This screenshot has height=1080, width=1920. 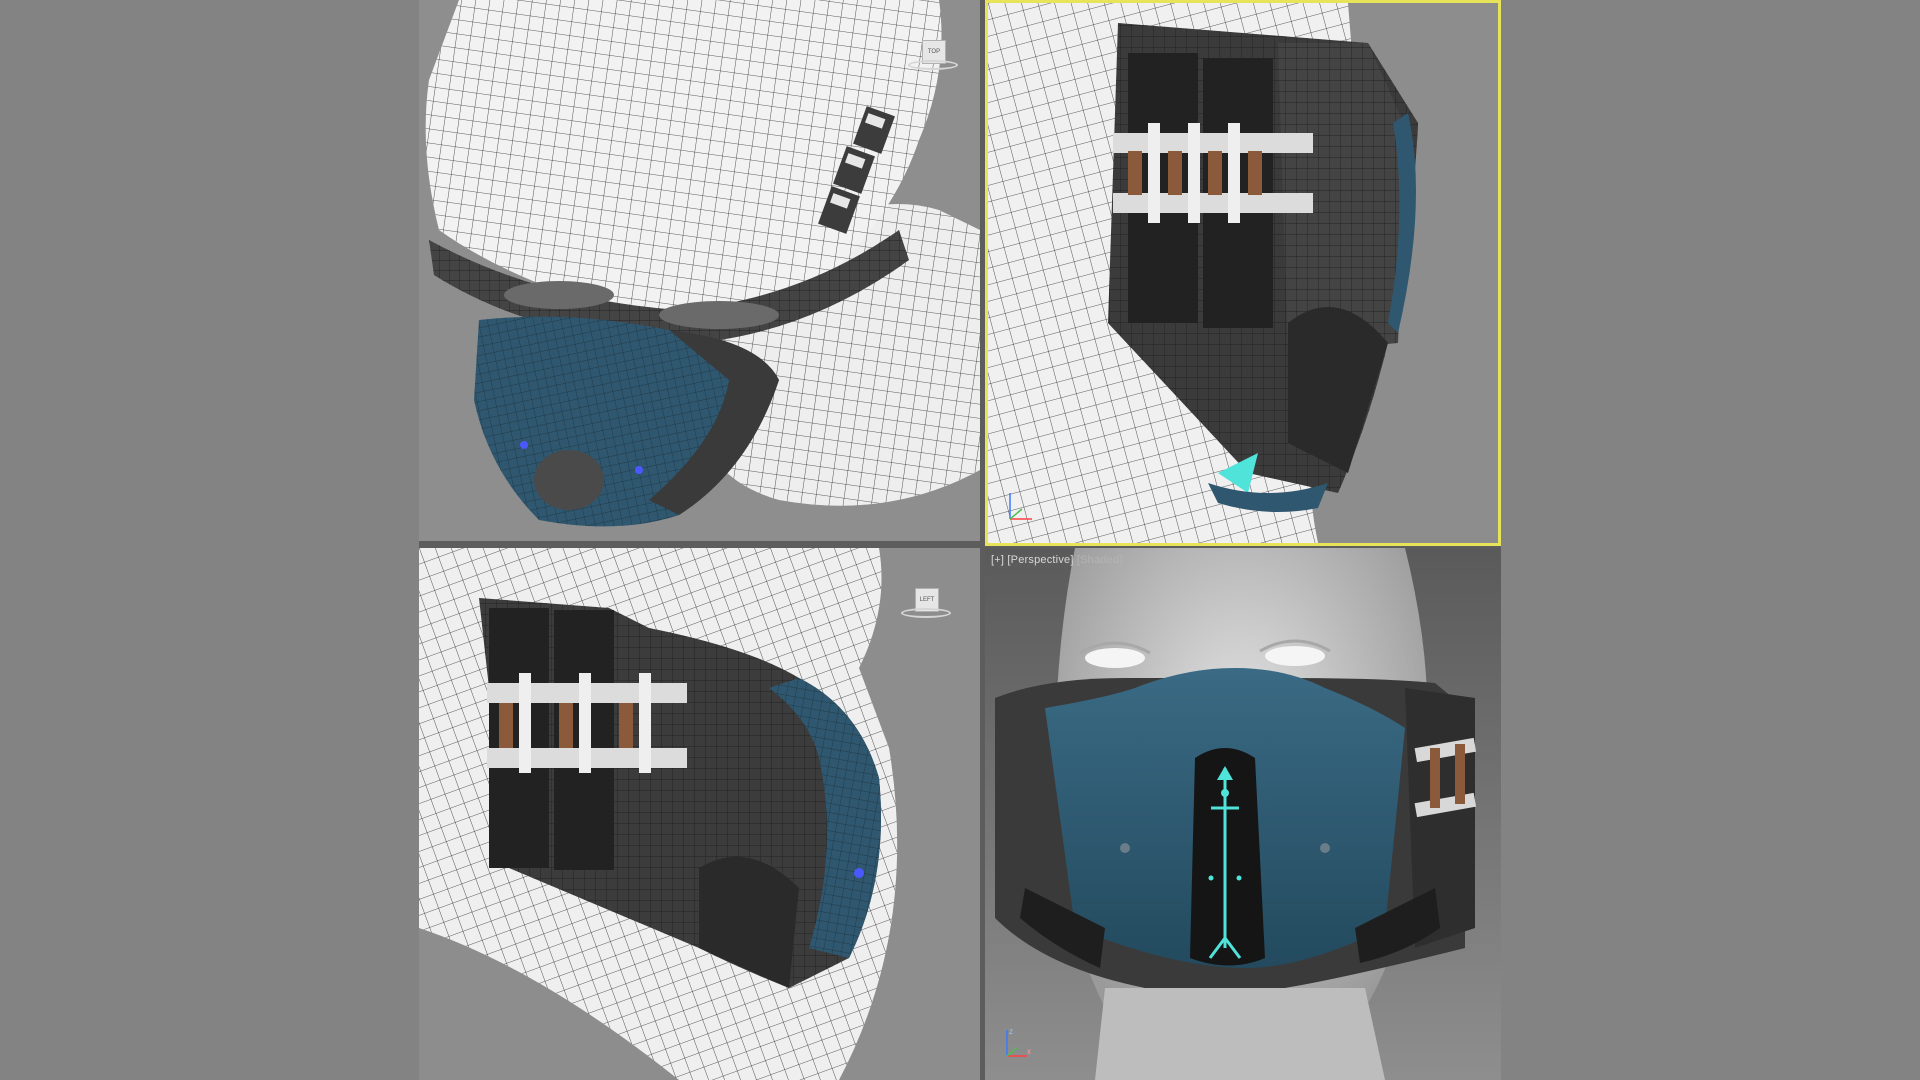 I want to click on rendered-head-with-mask, so click(x=1243, y=814).